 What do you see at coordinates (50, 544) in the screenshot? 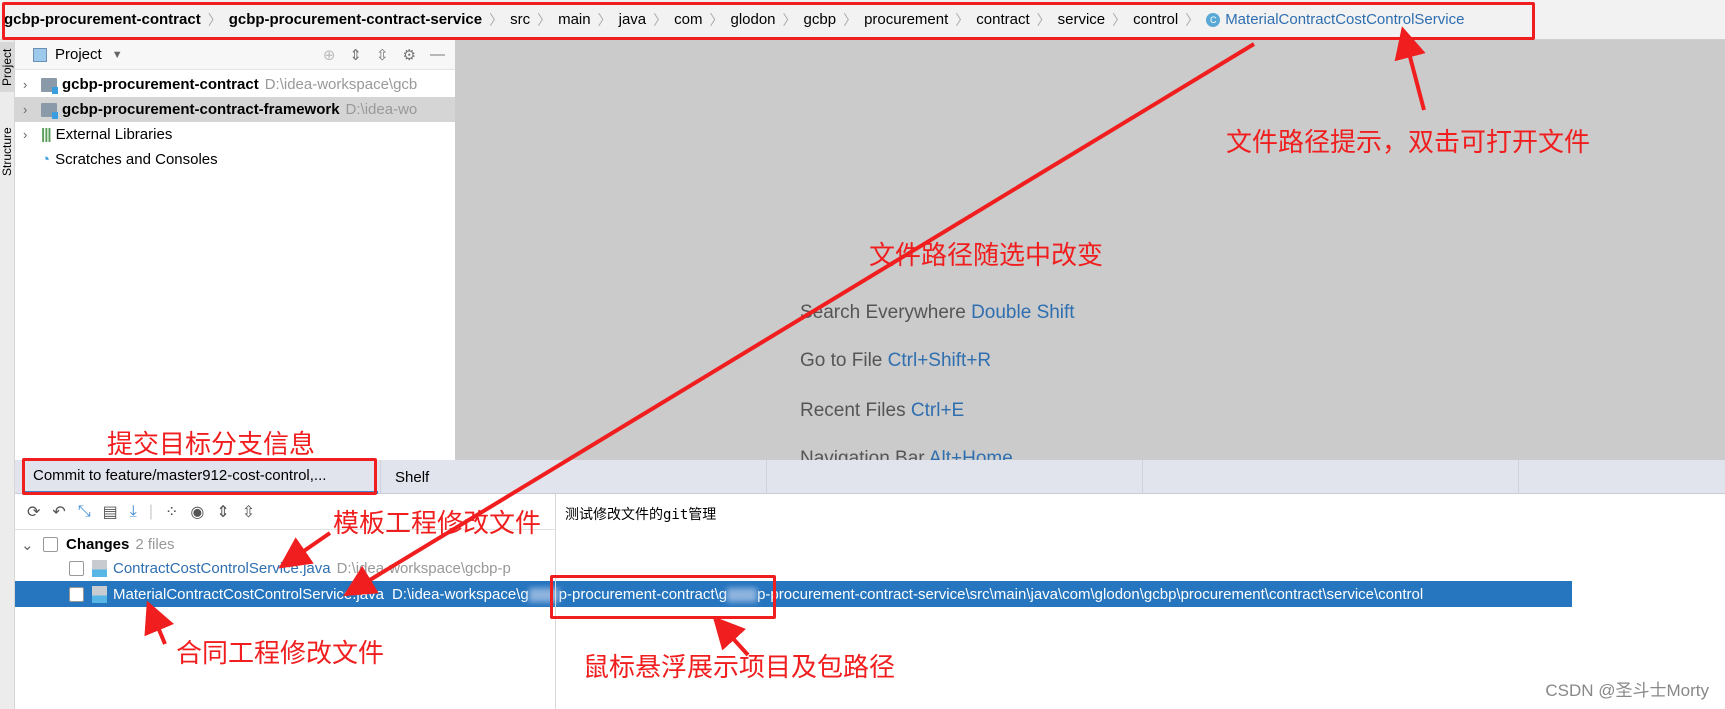
I see `group-checkbox` at bounding box center [50, 544].